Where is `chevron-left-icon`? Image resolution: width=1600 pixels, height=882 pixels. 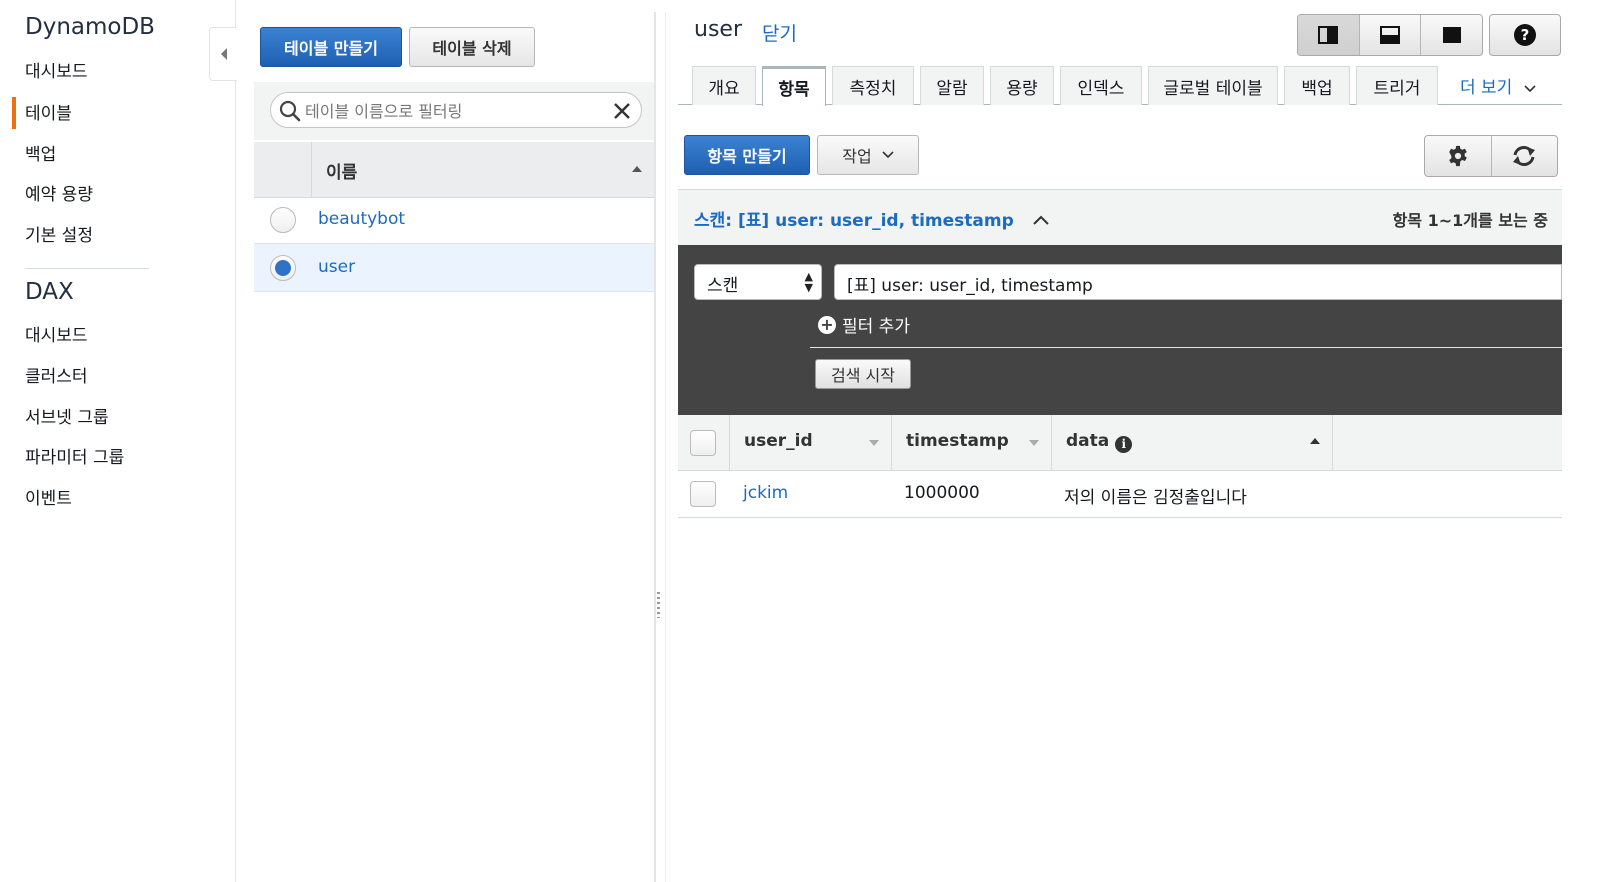
chevron-left-icon is located at coordinates (223, 54).